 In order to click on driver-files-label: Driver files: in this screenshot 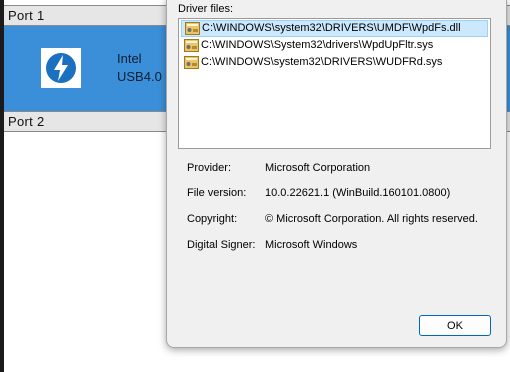, I will do `click(206, 9)`.